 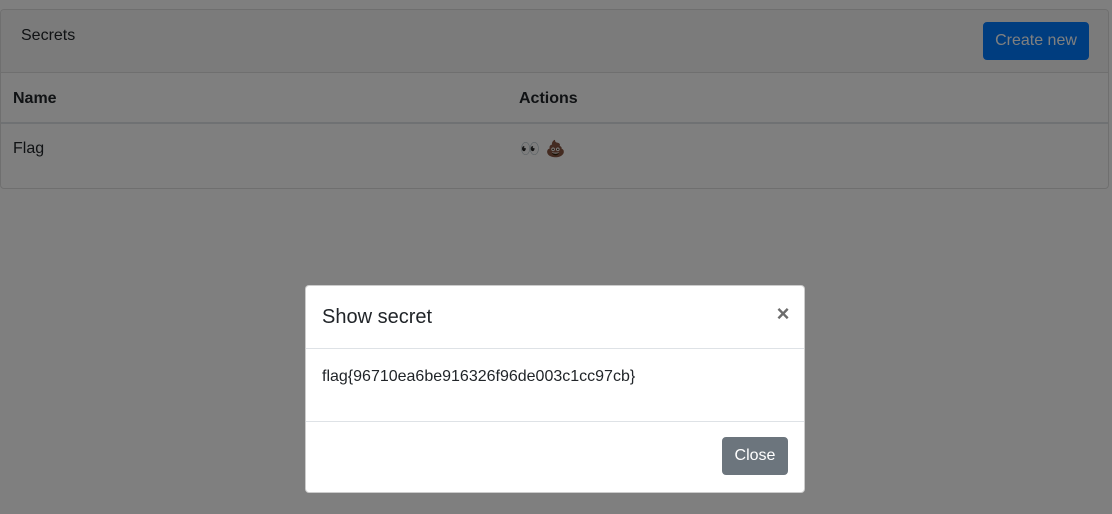 What do you see at coordinates (377, 317) in the screenshot?
I see `modal-title: Show secret` at bounding box center [377, 317].